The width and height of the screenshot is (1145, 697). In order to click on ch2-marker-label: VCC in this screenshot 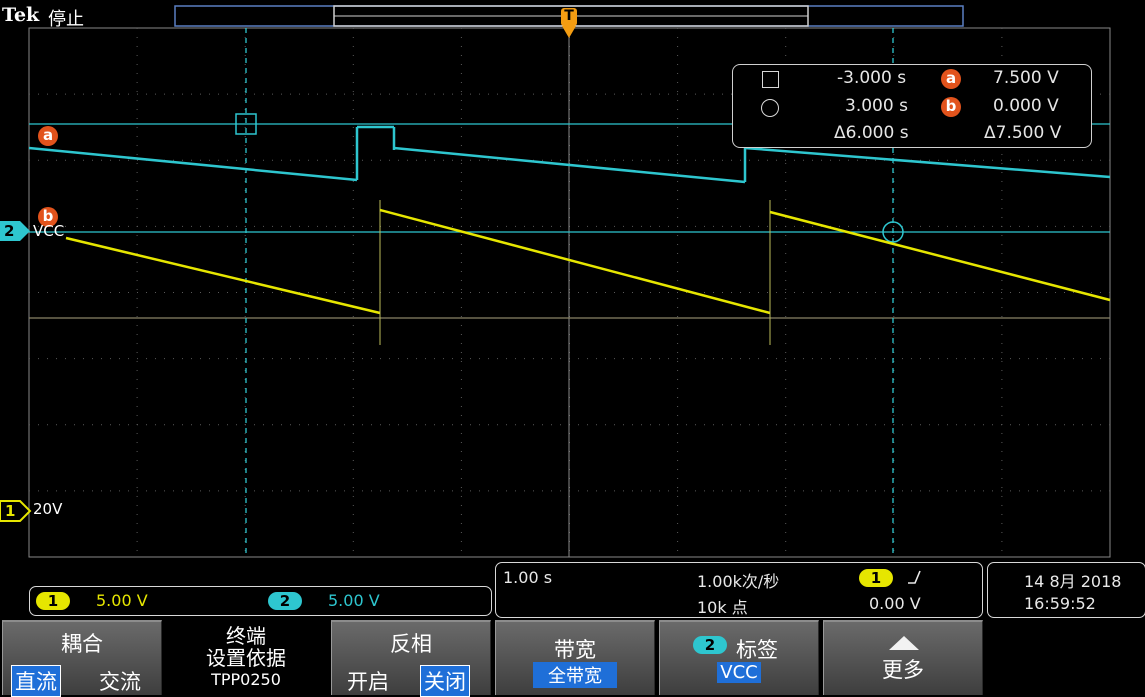, I will do `click(49, 231)`.